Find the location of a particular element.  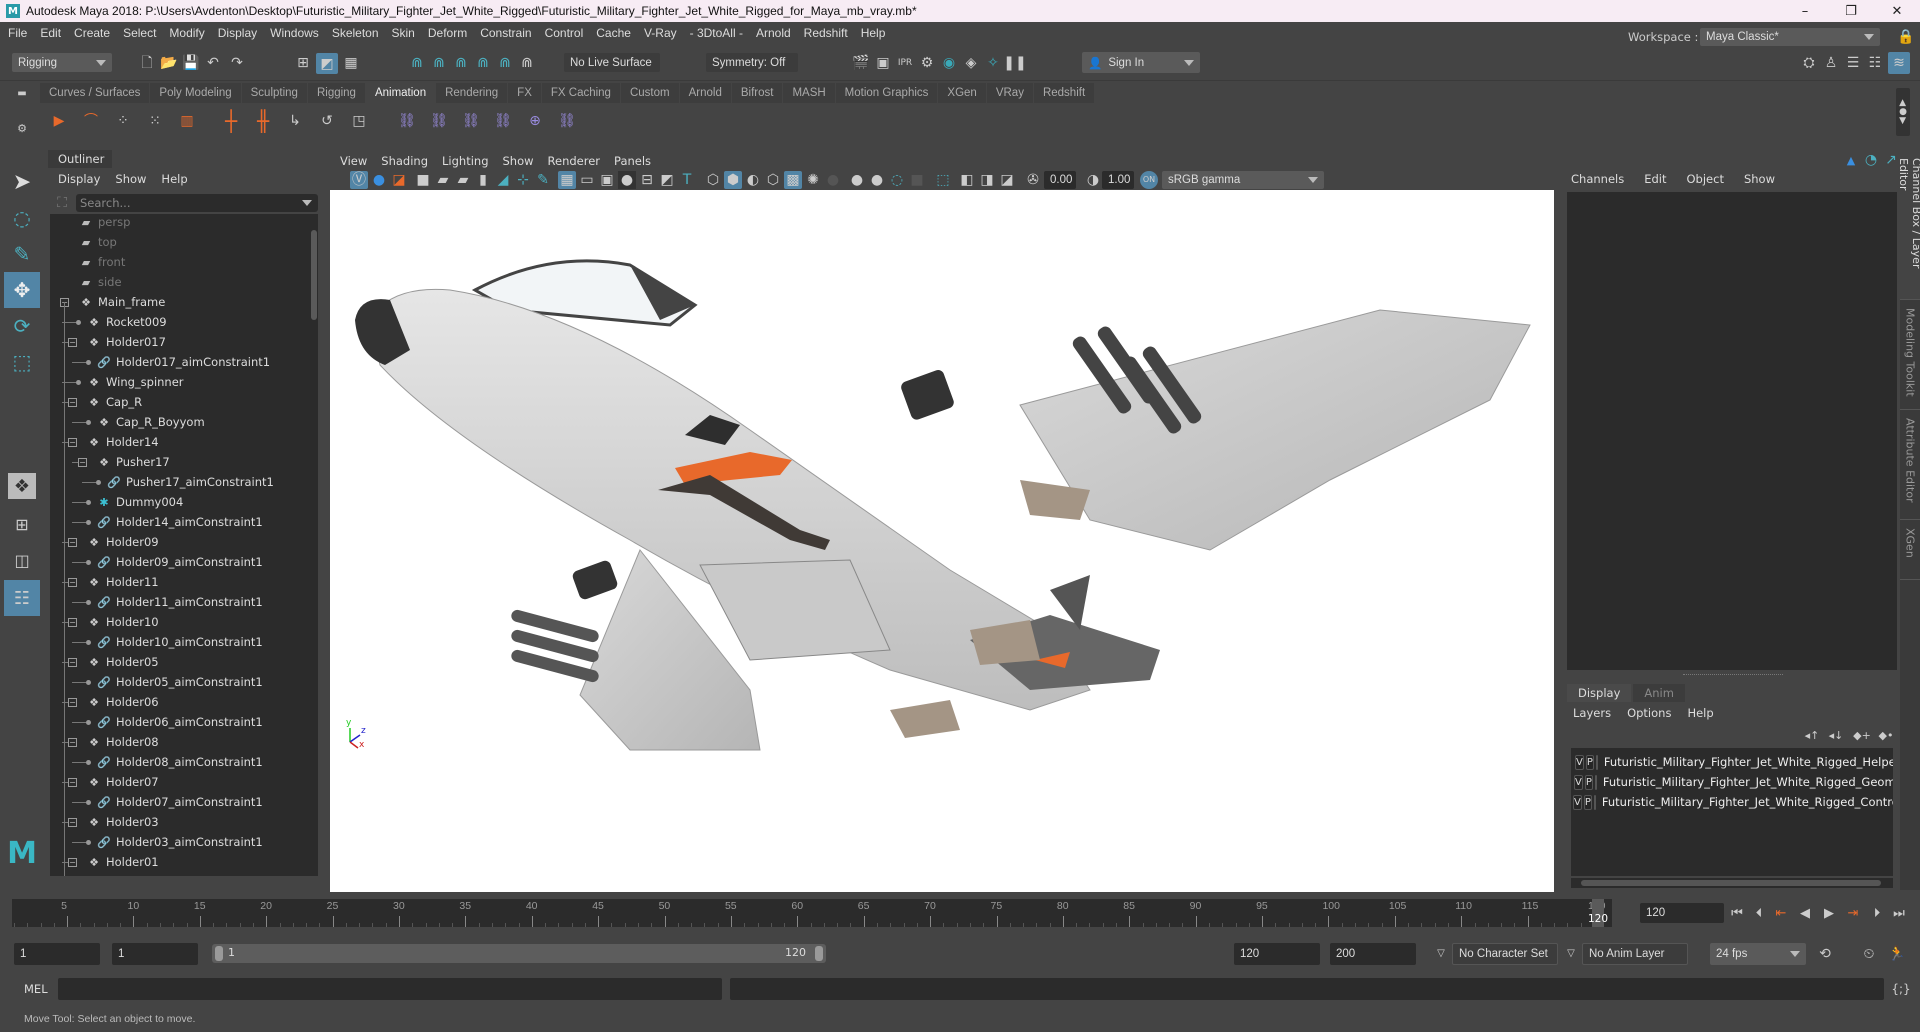

field-chart-icon: ⊟ is located at coordinates (647, 180).